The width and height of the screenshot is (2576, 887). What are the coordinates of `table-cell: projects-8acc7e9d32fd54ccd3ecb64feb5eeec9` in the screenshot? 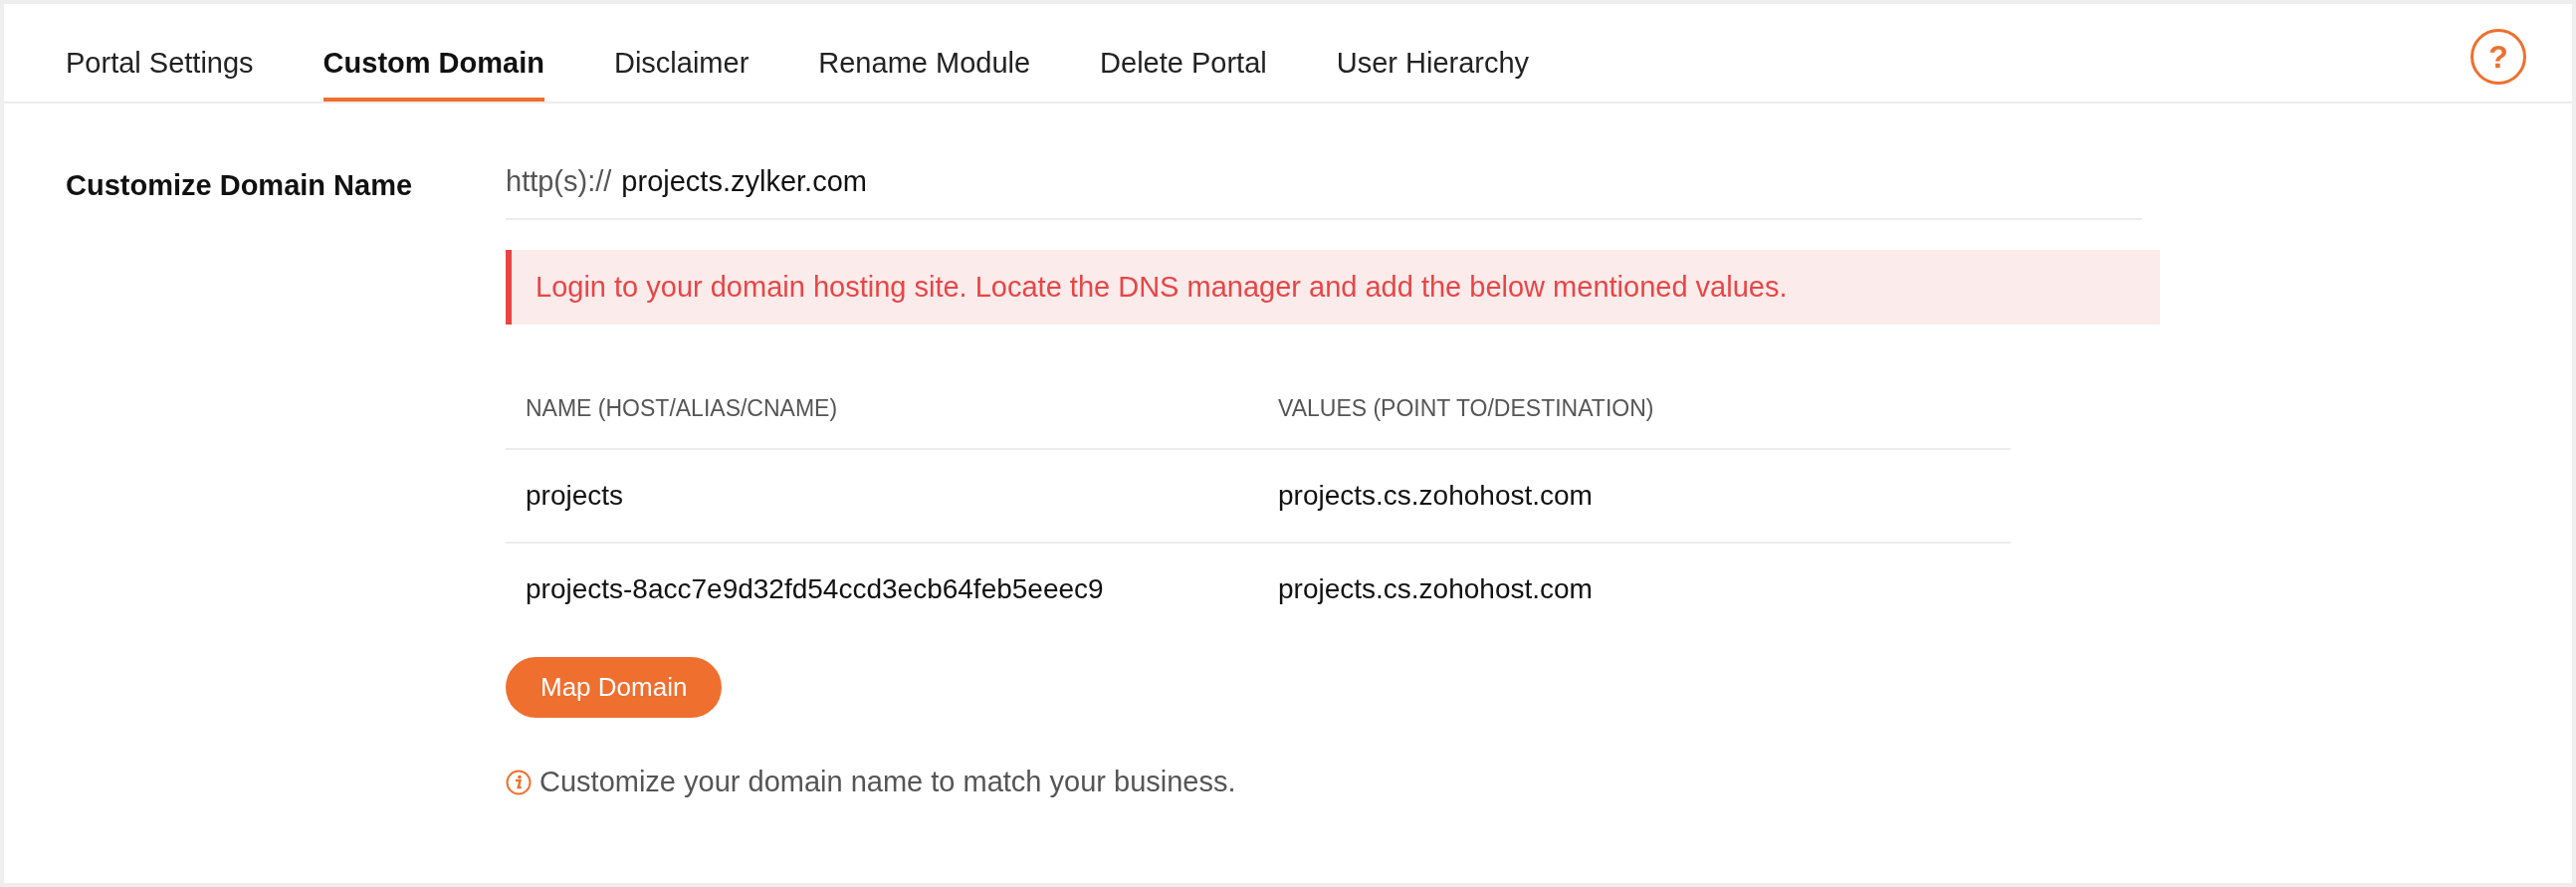 It's located at (882, 589).